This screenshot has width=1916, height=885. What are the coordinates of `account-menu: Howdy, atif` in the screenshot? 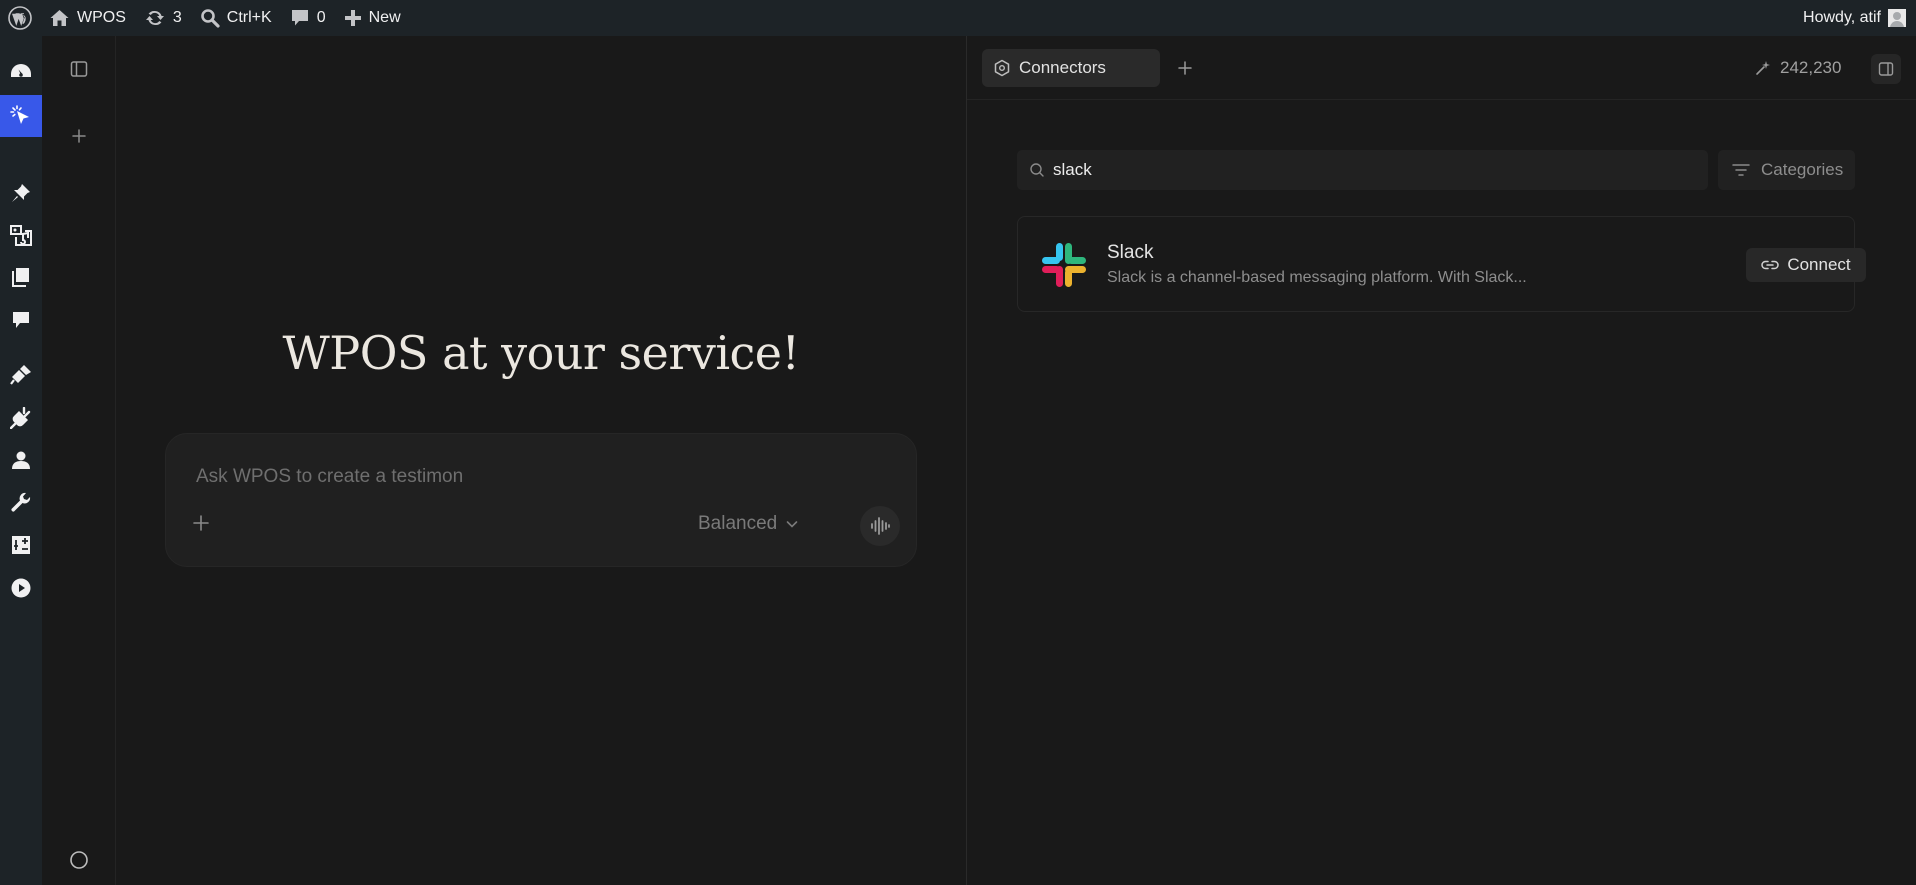 It's located at (1854, 18).